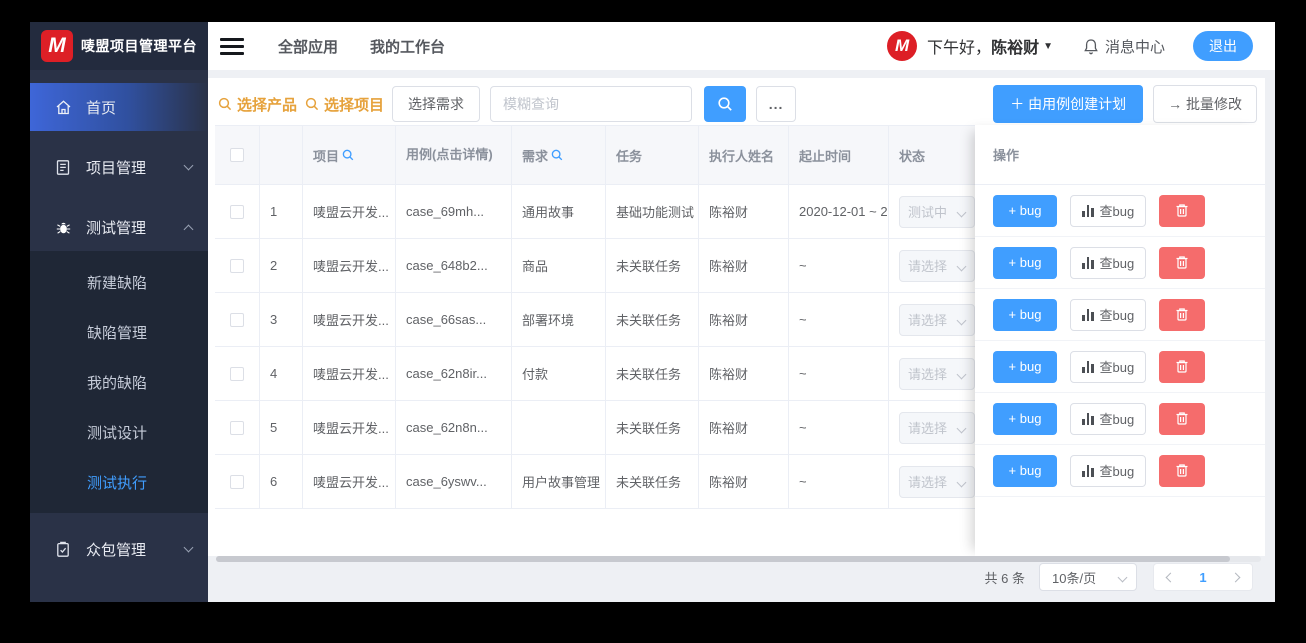  I want to click on col-executor: 执行人姓名, so click(744, 155).